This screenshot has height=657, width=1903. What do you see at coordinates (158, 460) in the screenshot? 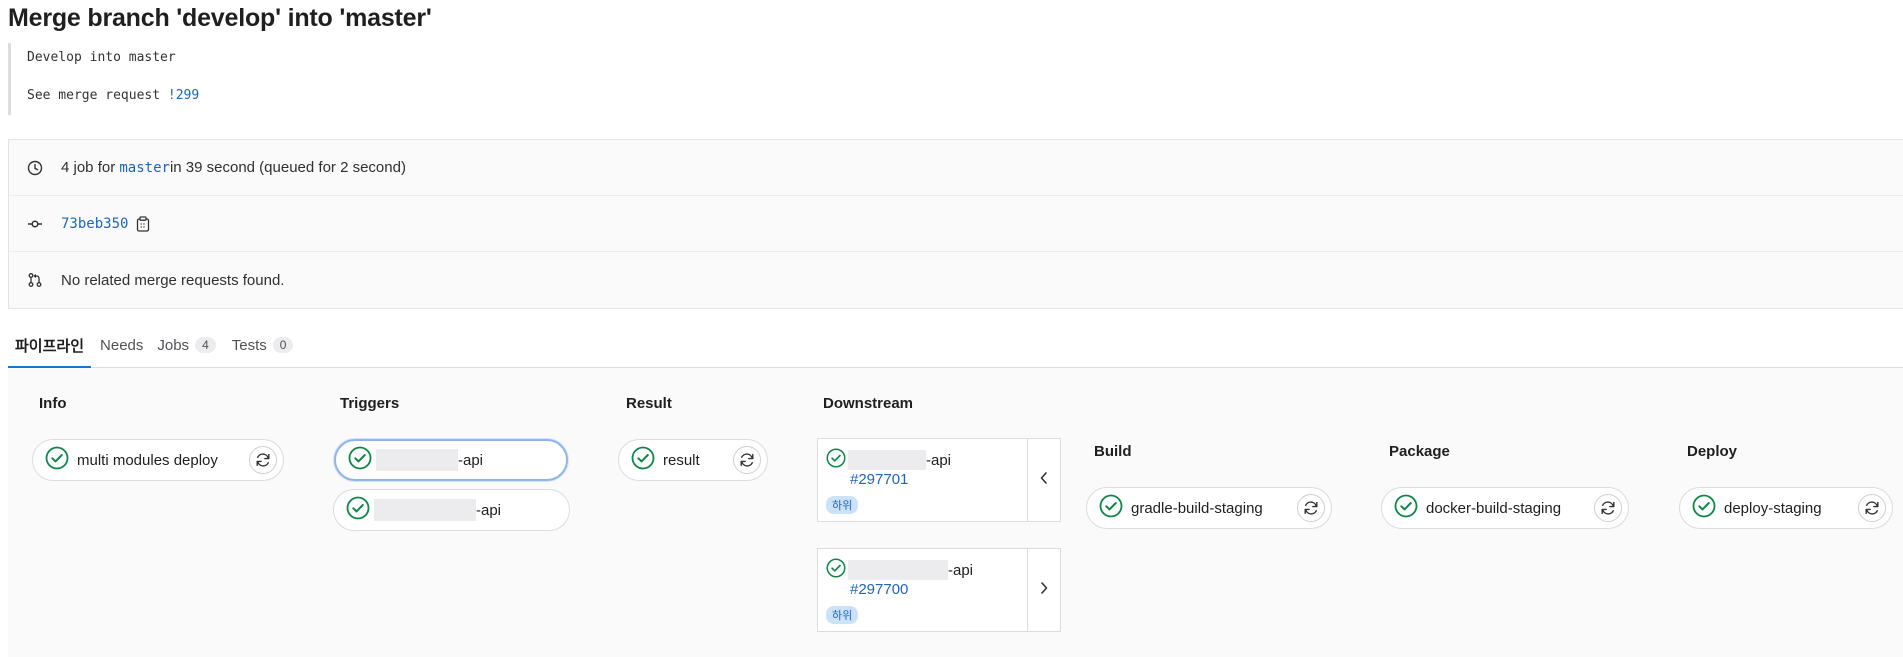
I see `job-multi-modules-deploy: multi modules deploy` at bounding box center [158, 460].